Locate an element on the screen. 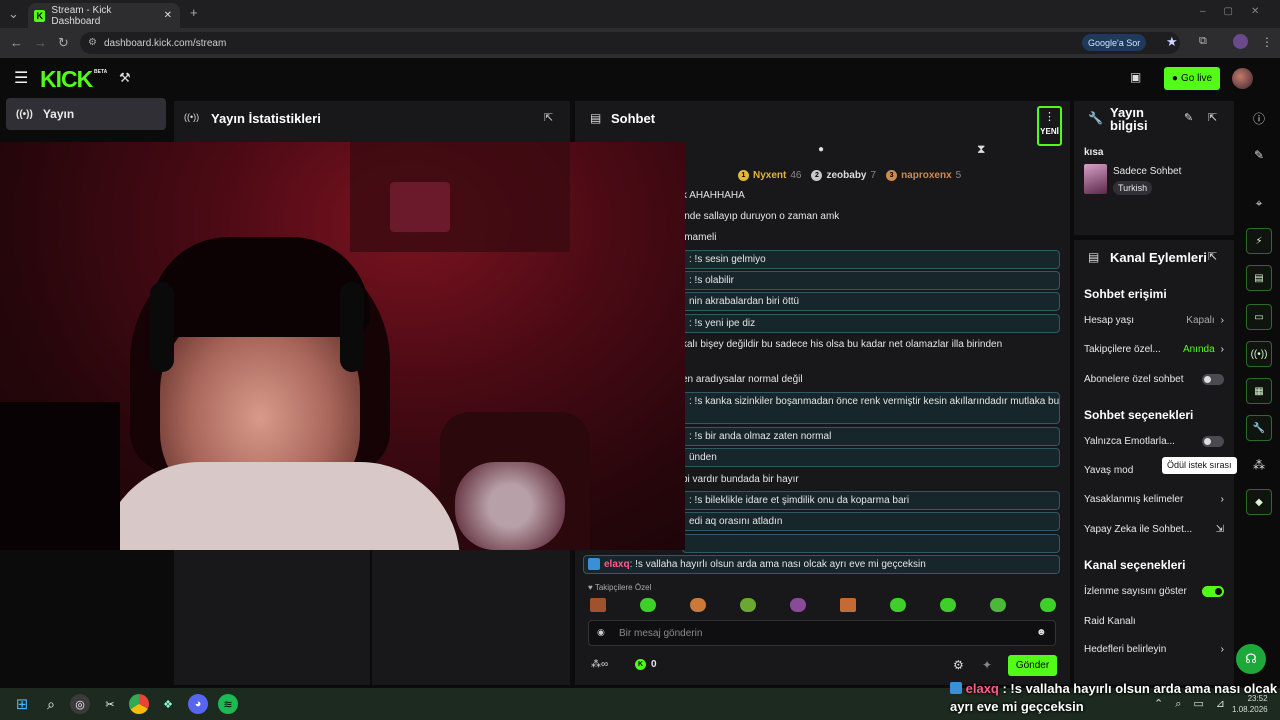 The image size is (1280, 720). stream-preview-icon: ▣ is located at coordinates (1135, 77).